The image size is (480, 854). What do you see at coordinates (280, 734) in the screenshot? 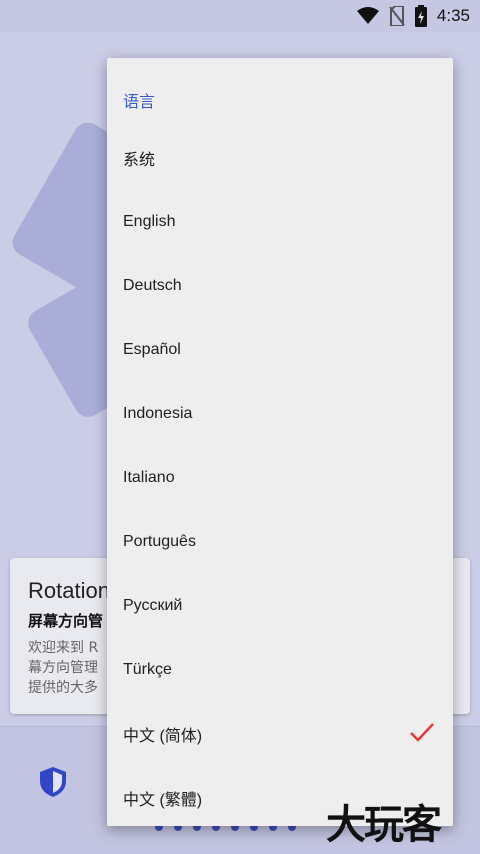
I see `language-option-selected: 中文 (简体)` at bounding box center [280, 734].